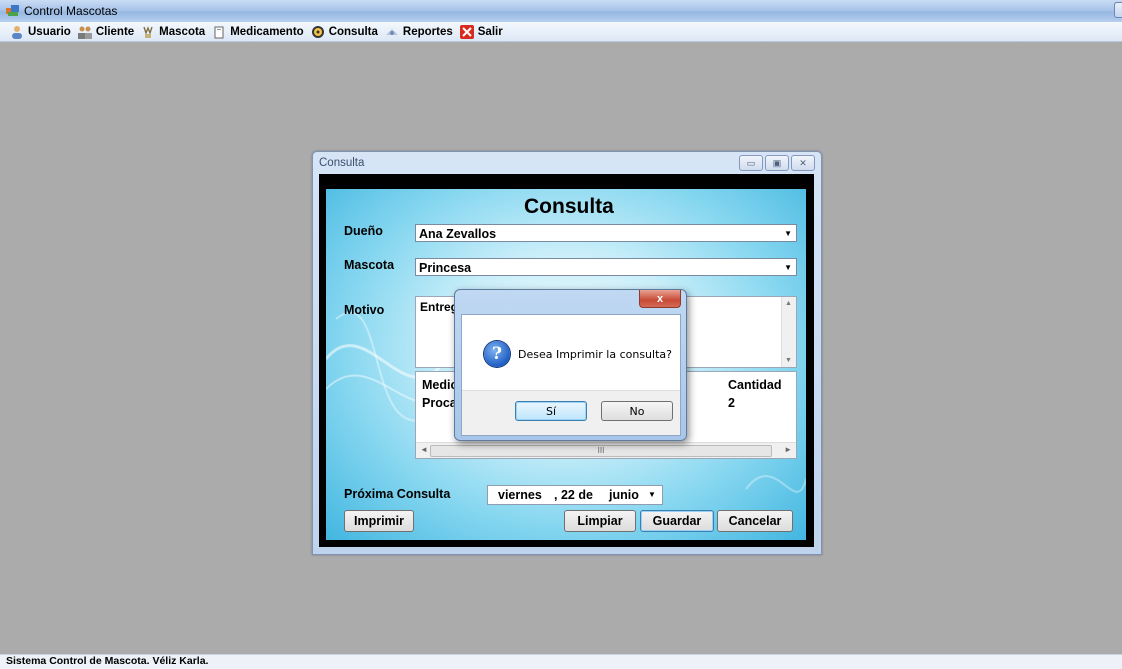 This screenshot has width=1122, height=669. Describe the element at coordinates (49, 31) in the screenshot. I see `menu-label: Usuario` at that location.